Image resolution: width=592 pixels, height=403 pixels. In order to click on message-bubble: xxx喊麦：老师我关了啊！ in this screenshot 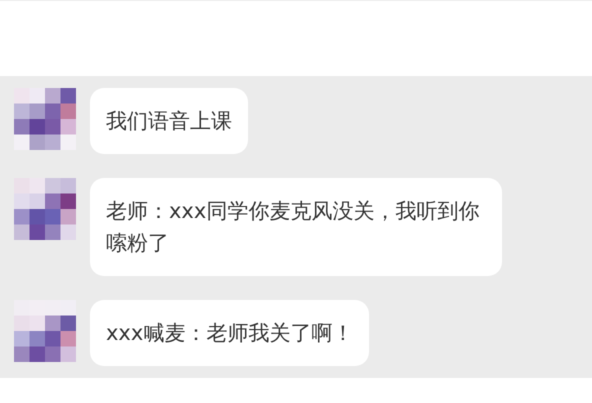, I will do `click(230, 333)`.